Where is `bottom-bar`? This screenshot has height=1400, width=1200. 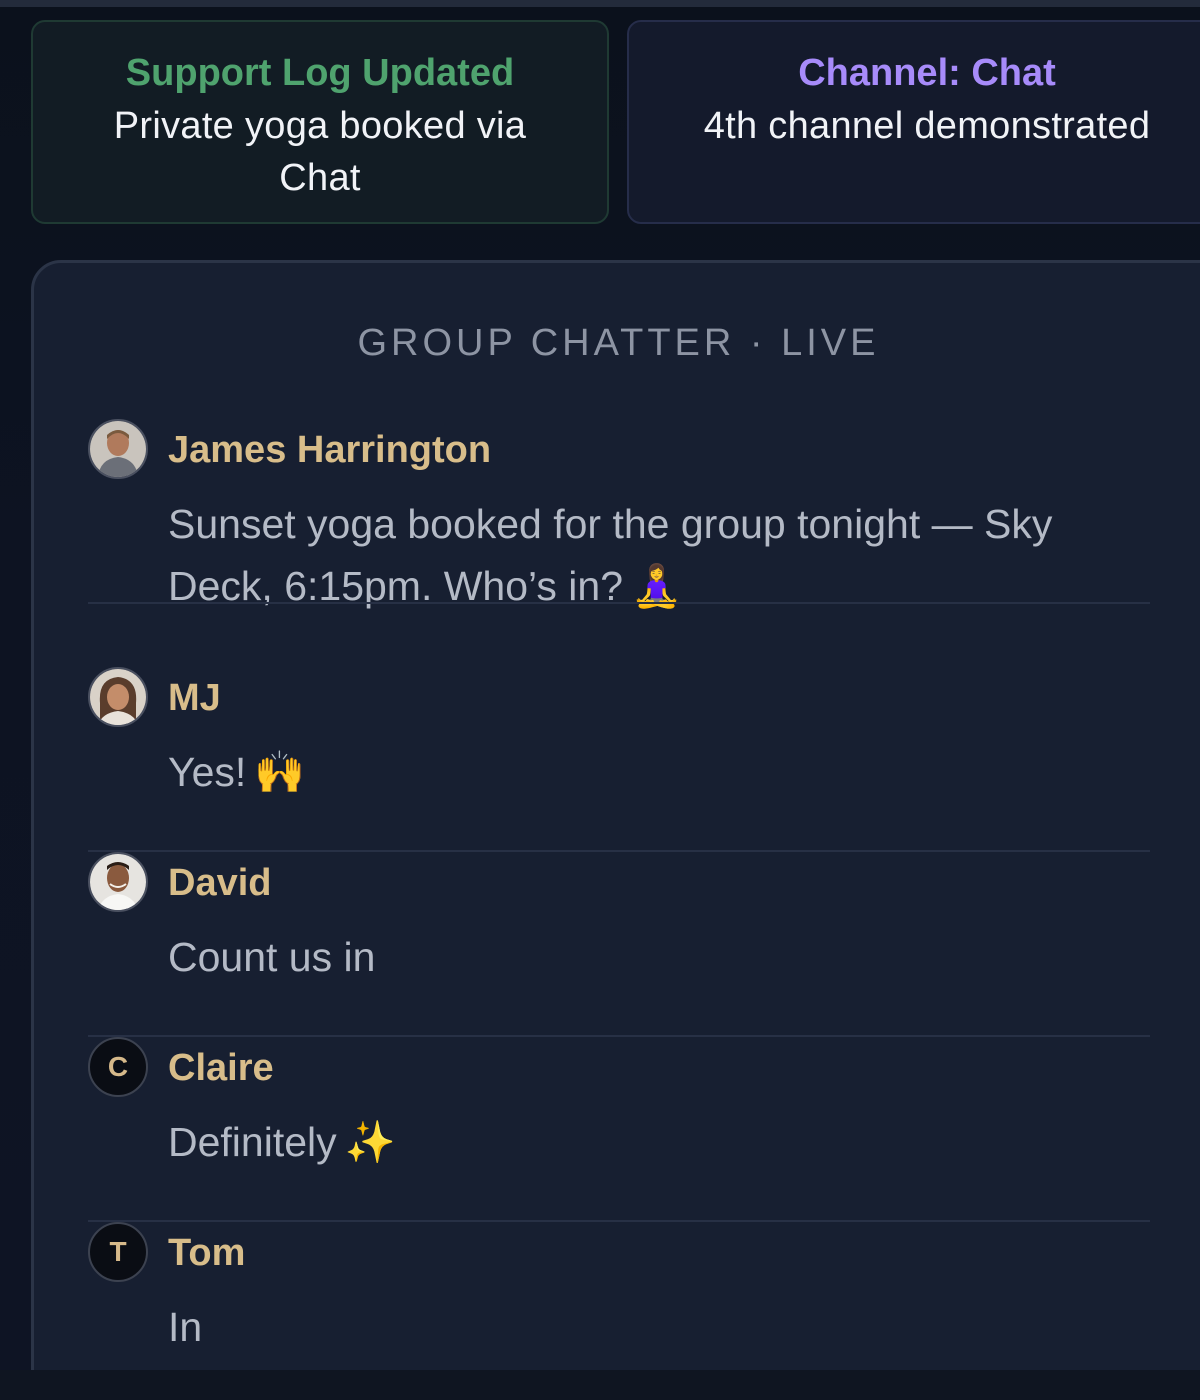
bottom-bar is located at coordinates (600, 1385).